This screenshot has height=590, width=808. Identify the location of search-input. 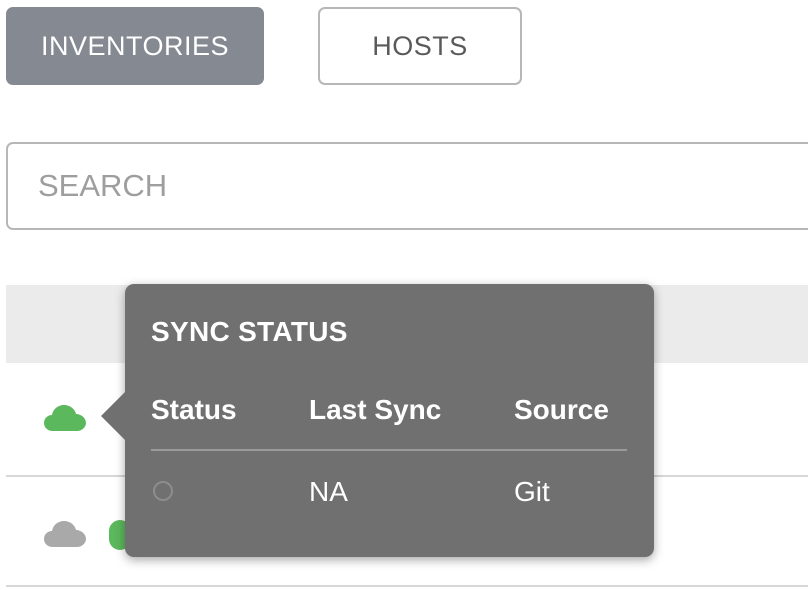
(407, 186).